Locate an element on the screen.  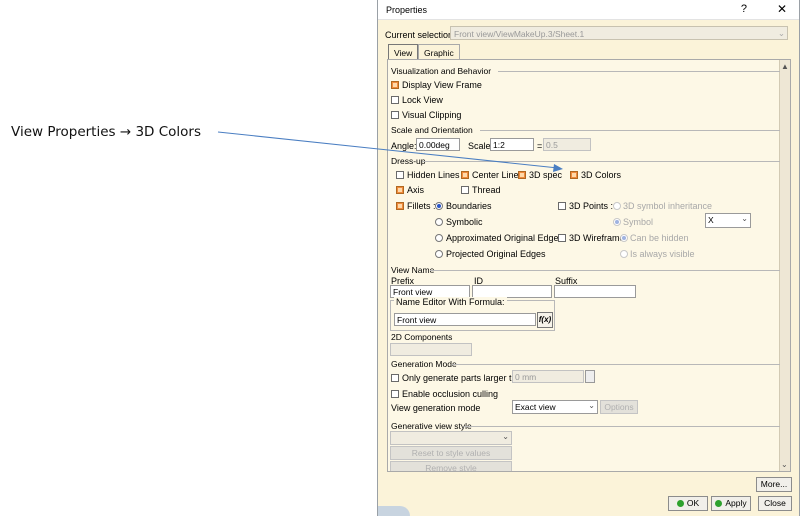
3d-points-label: 3D Points : is located at coordinates (591, 206).